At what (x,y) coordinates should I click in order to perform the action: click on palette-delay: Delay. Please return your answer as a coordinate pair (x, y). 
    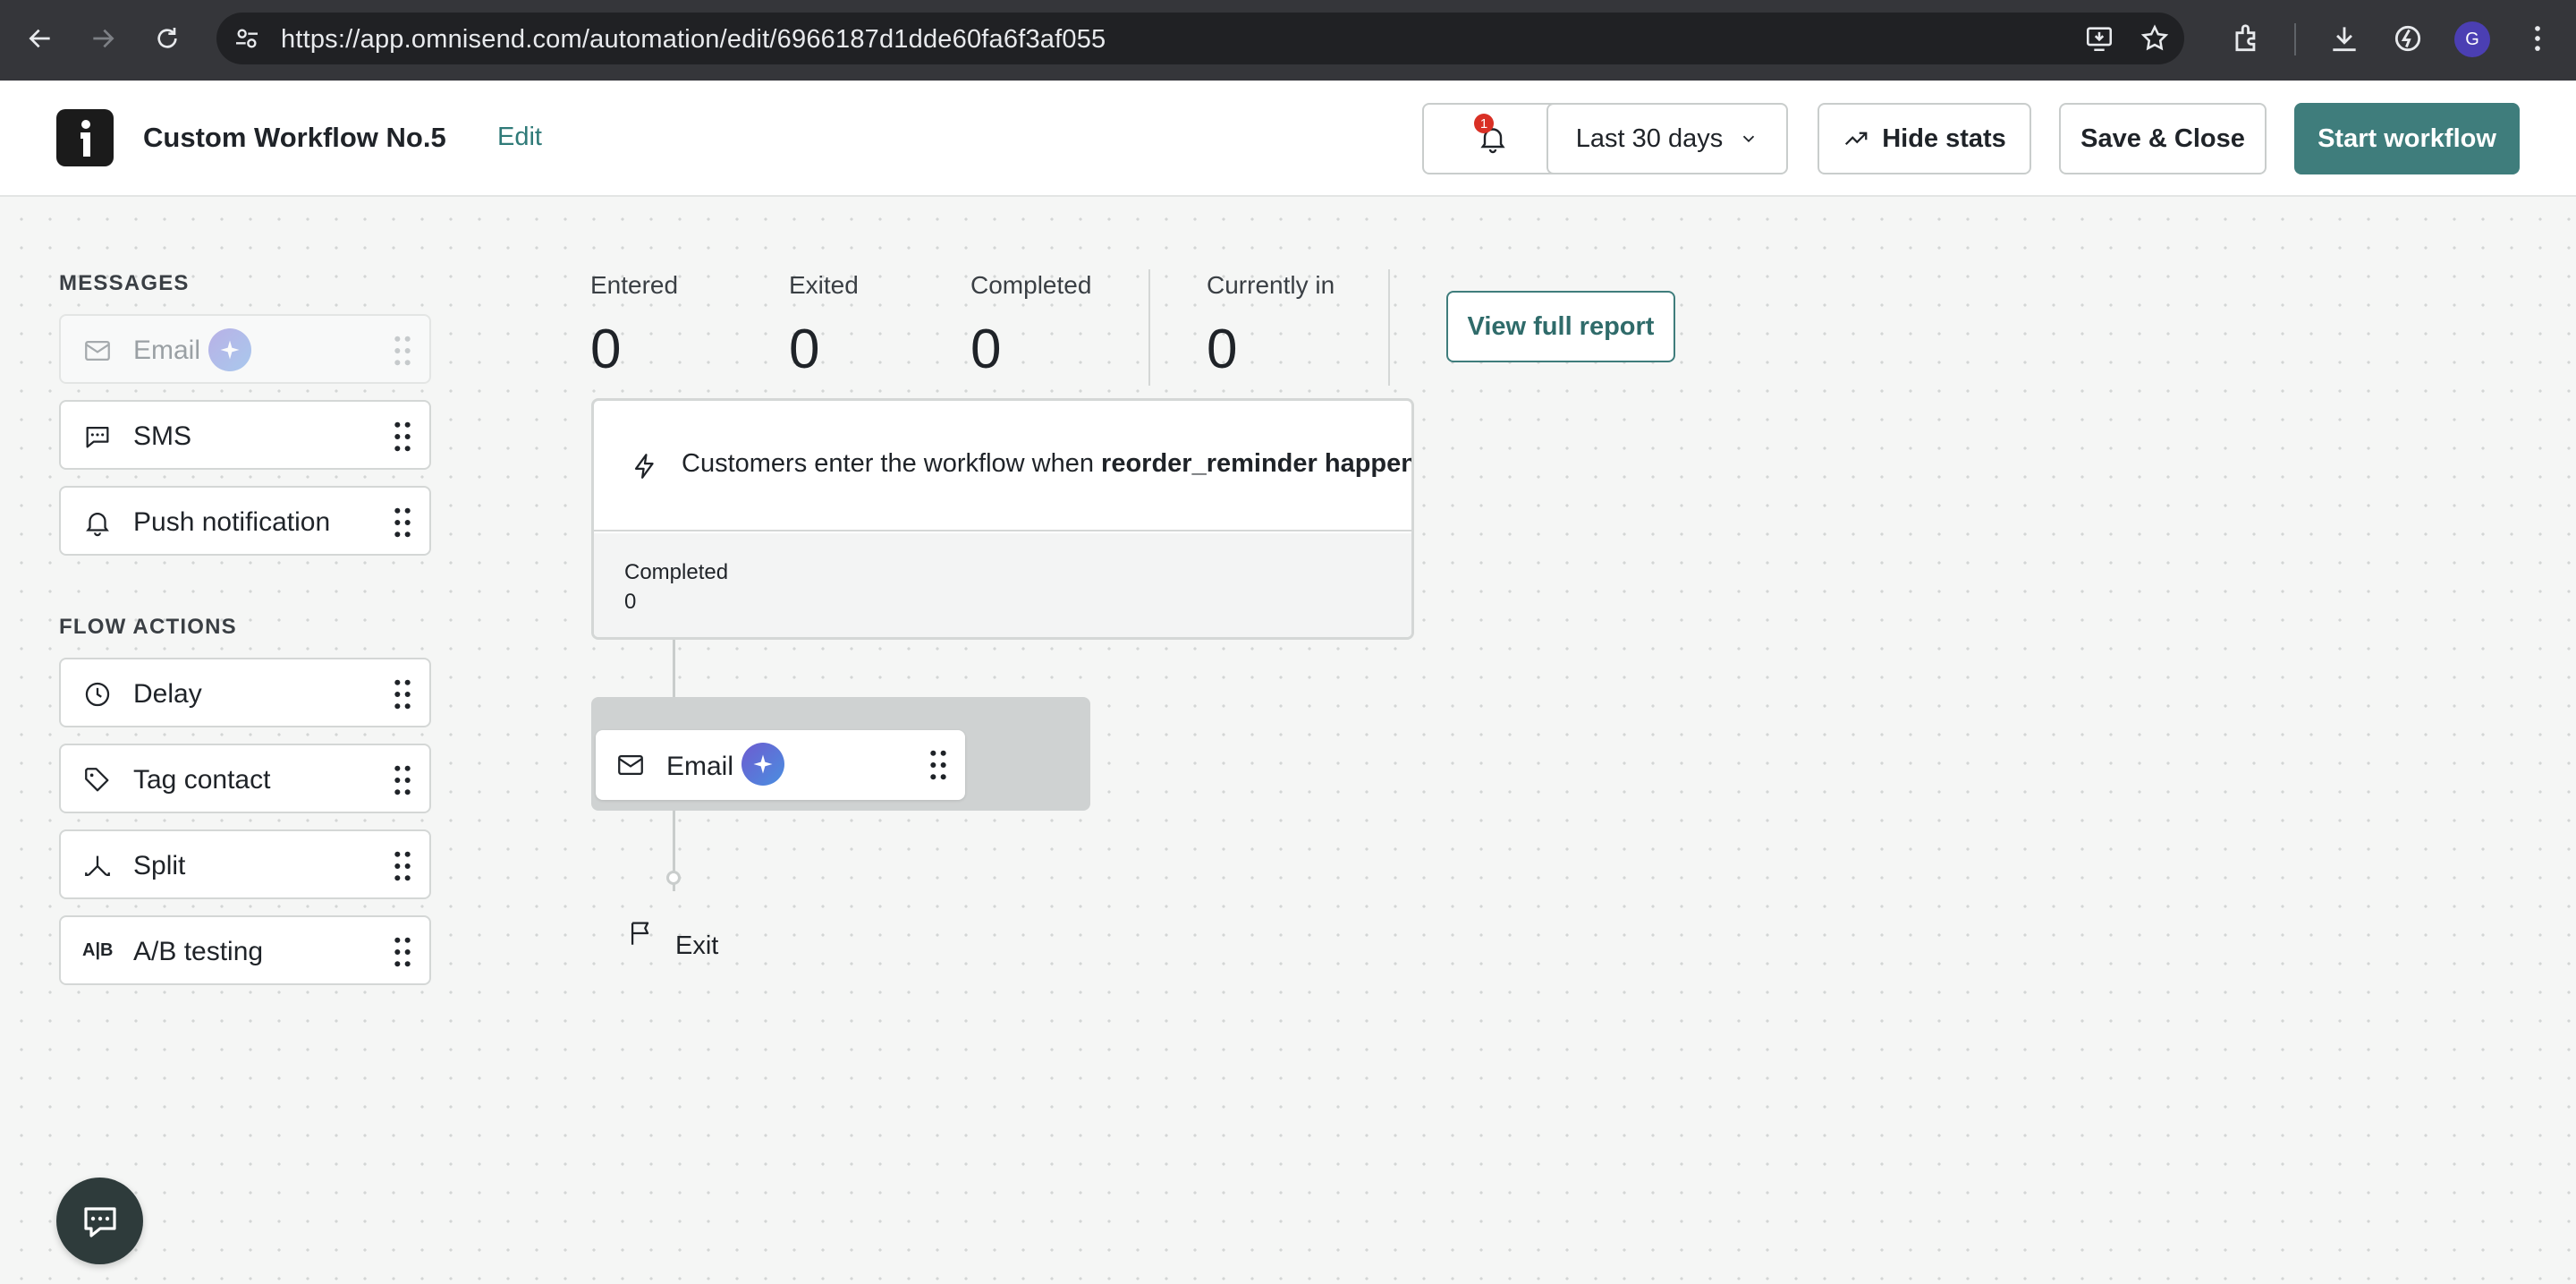
    Looking at the image, I should click on (245, 692).